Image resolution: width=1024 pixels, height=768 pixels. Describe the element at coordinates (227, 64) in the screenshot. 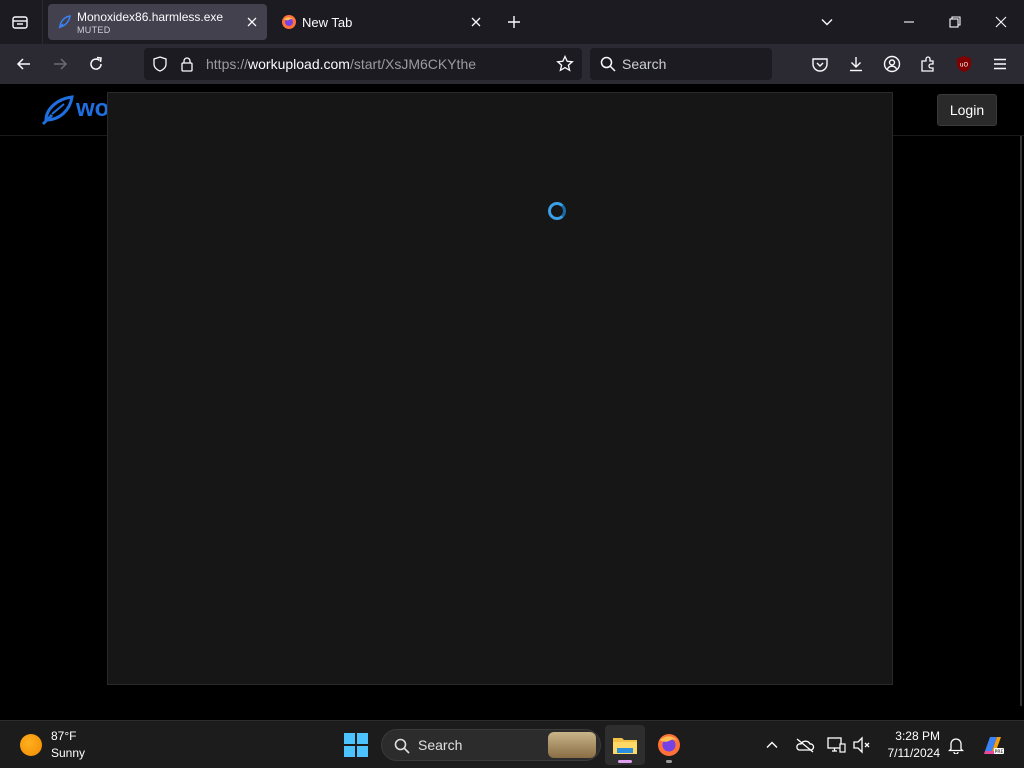

I see `url-scheme: https://` at that location.